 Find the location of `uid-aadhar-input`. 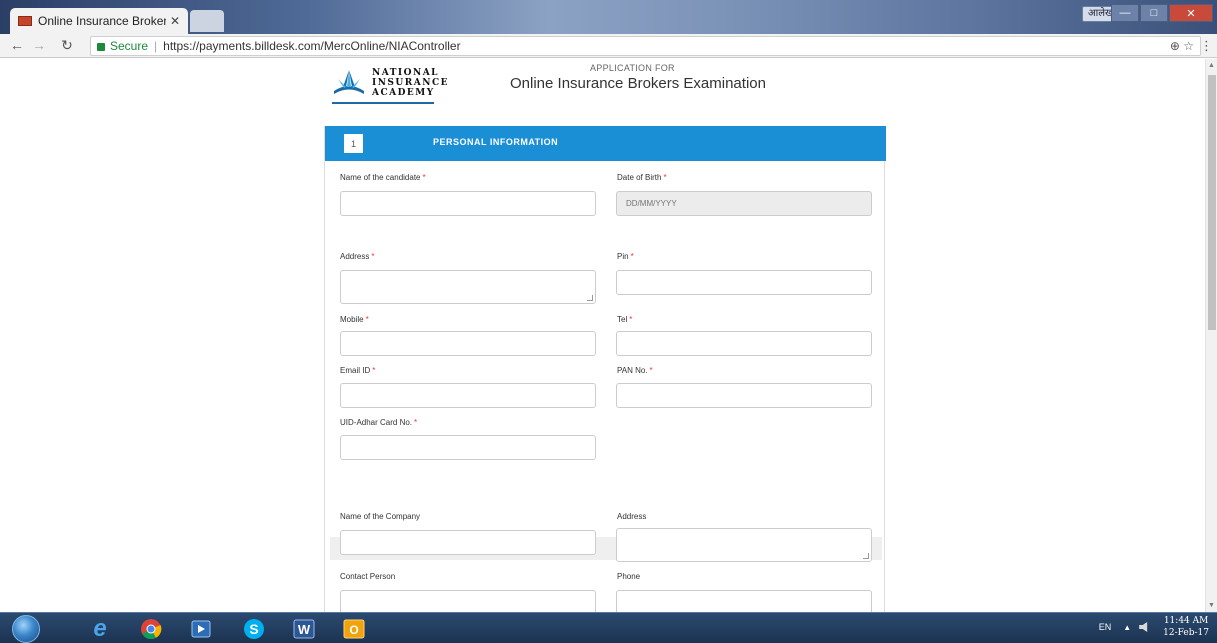

uid-aadhar-input is located at coordinates (468, 447).